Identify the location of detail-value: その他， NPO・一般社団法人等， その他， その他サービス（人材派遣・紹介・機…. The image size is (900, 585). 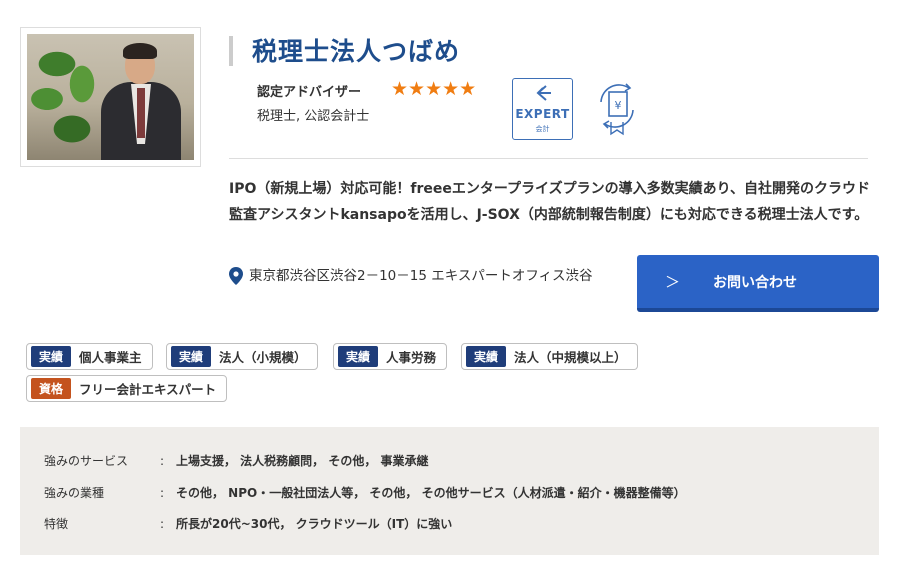
(431, 493).